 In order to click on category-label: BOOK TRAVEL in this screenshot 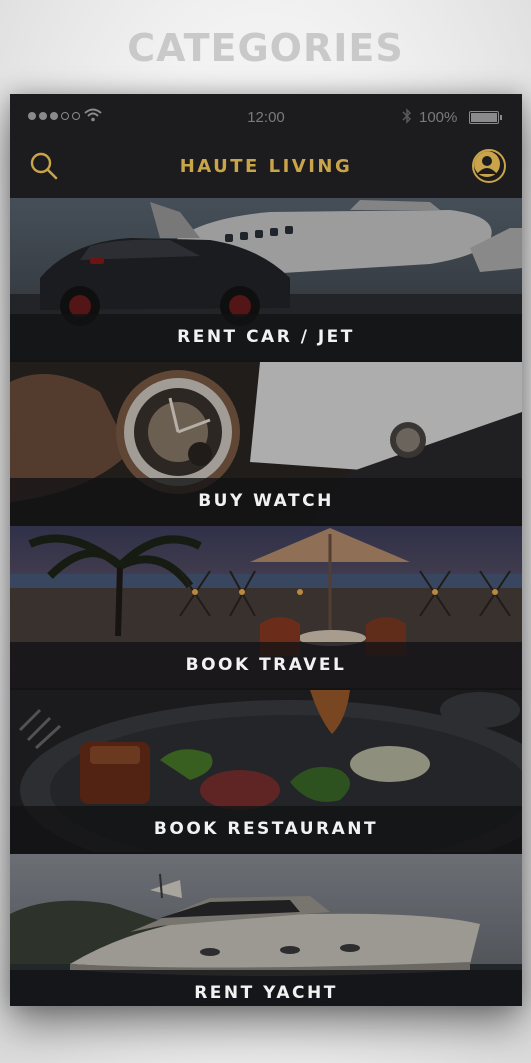, I will do `click(266, 665)`.